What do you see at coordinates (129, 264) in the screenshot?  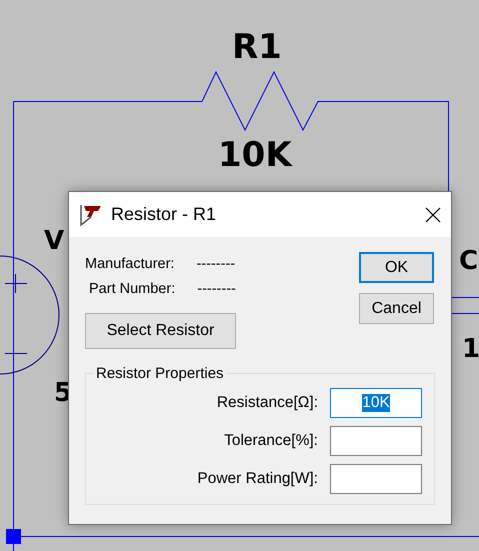 I see `info-label: Manufacturer:` at bounding box center [129, 264].